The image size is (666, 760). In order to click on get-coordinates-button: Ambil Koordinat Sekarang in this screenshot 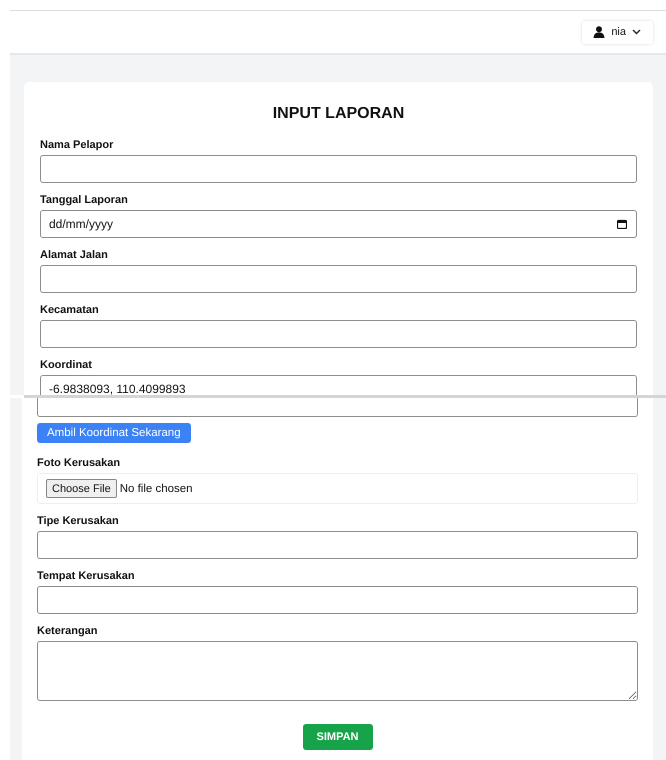, I will do `click(114, 433)`.